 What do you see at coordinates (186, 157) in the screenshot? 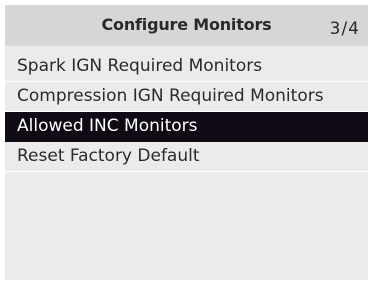
I see `menu-item-reset-factory-default: Reset Factory Default` at bounding box center [186, 157].